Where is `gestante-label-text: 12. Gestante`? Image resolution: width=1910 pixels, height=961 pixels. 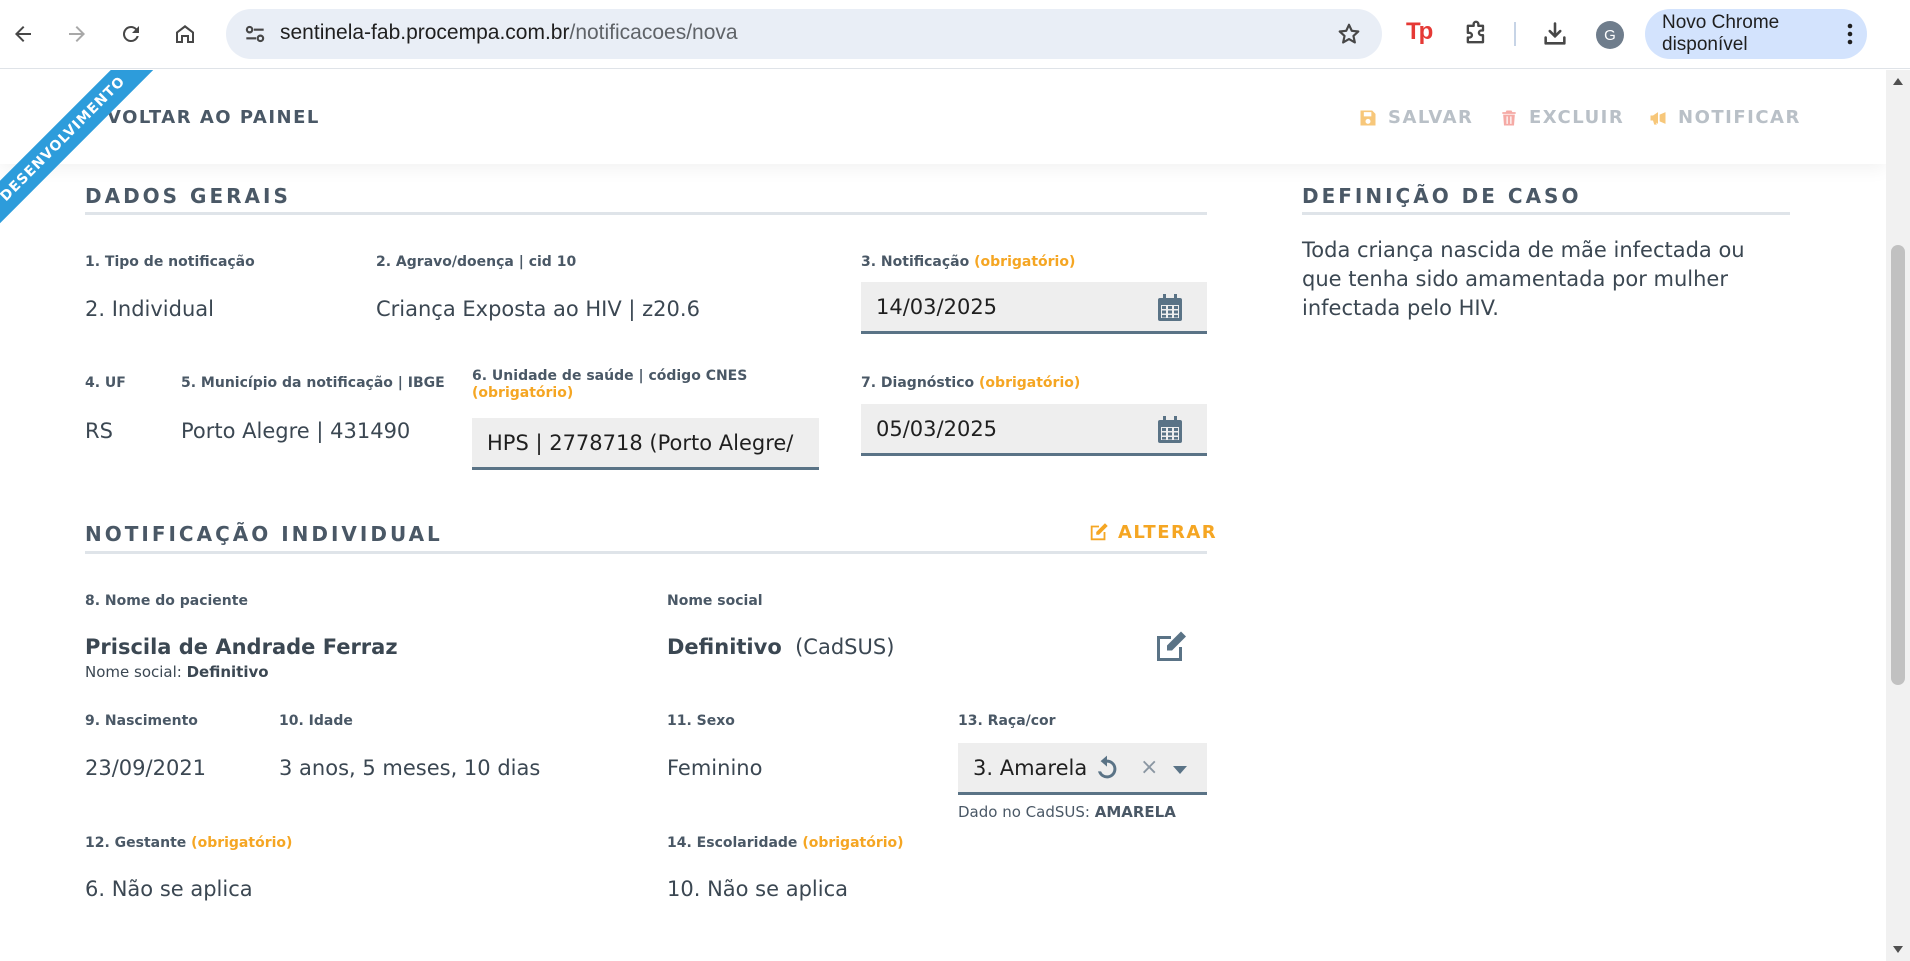 gestante-label-text: 12. Gestante is located at coordinates (136, 843).